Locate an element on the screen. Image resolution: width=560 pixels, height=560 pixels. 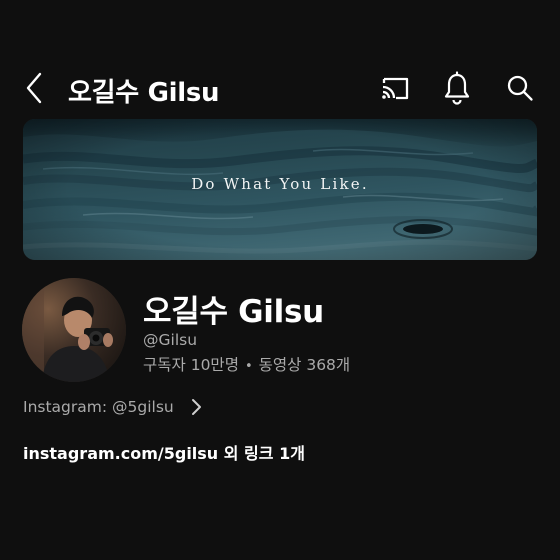
channel-description-row: Instagram: @5gilsu is located at coordinates (112, 407).